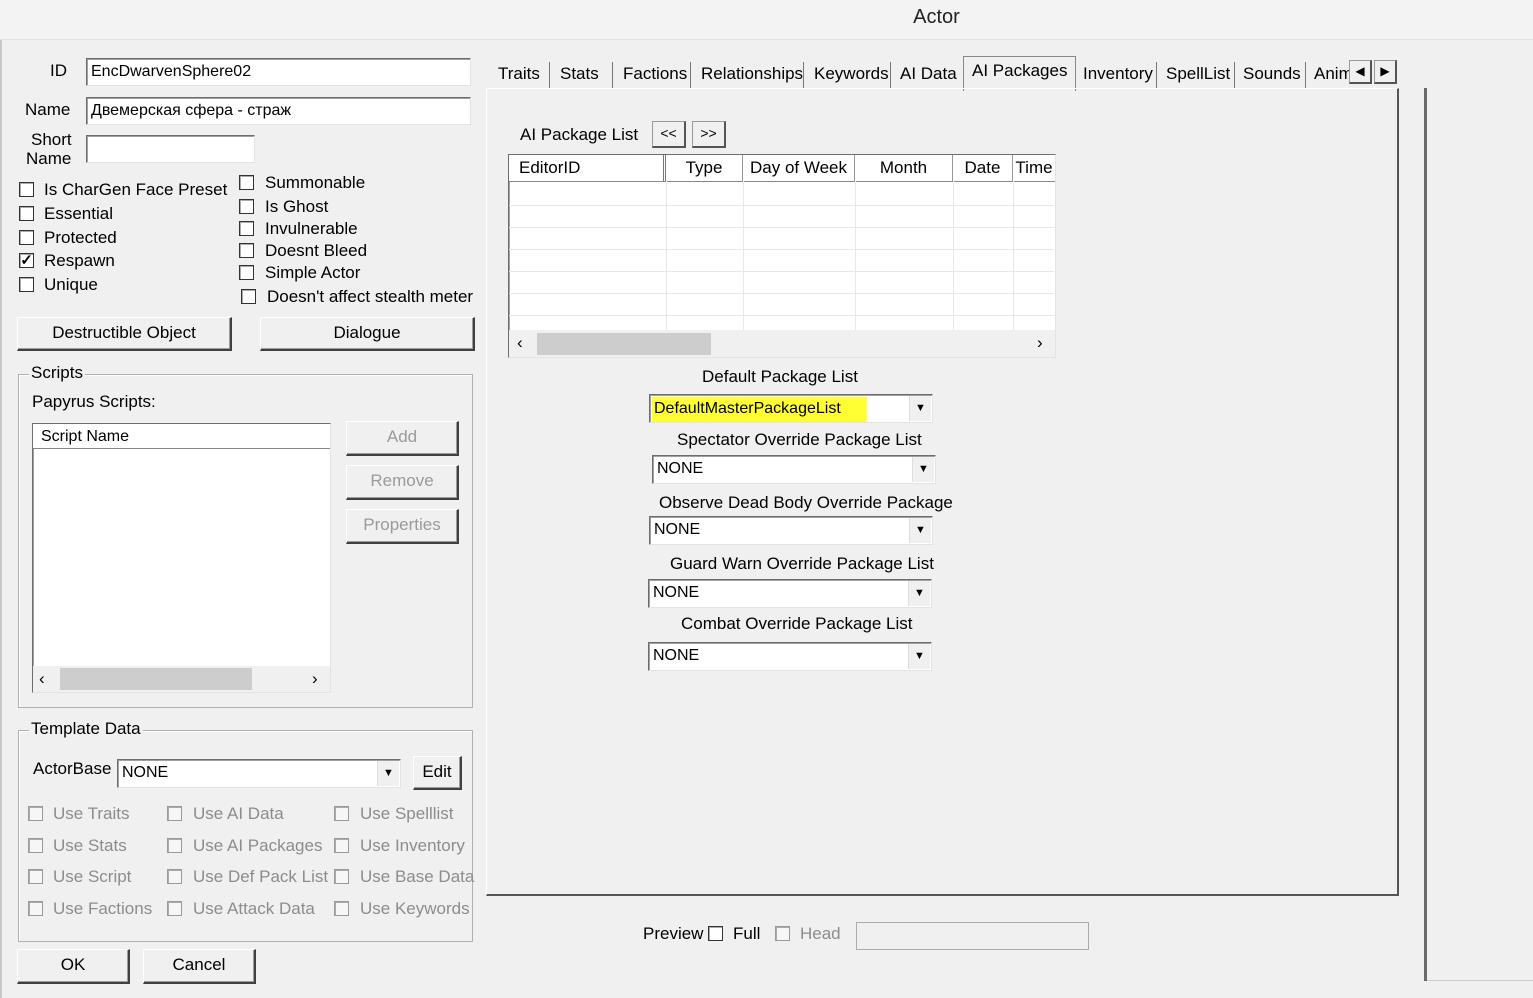  What do you see at coordinates (983, 168) in the screenshot?
I see `column-date: Date` at bounding box center [983, 168].